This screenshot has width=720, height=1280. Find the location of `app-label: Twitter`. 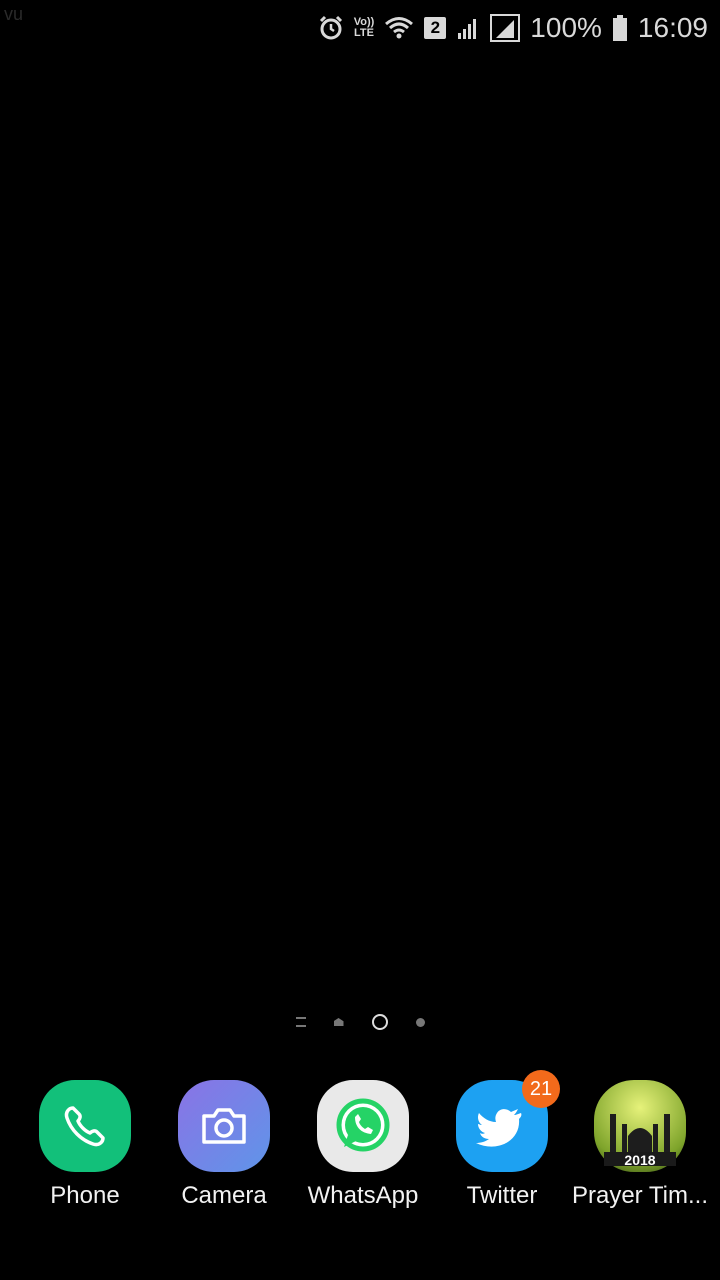

app-label: Twitter is located at coordinates (502, 1195).